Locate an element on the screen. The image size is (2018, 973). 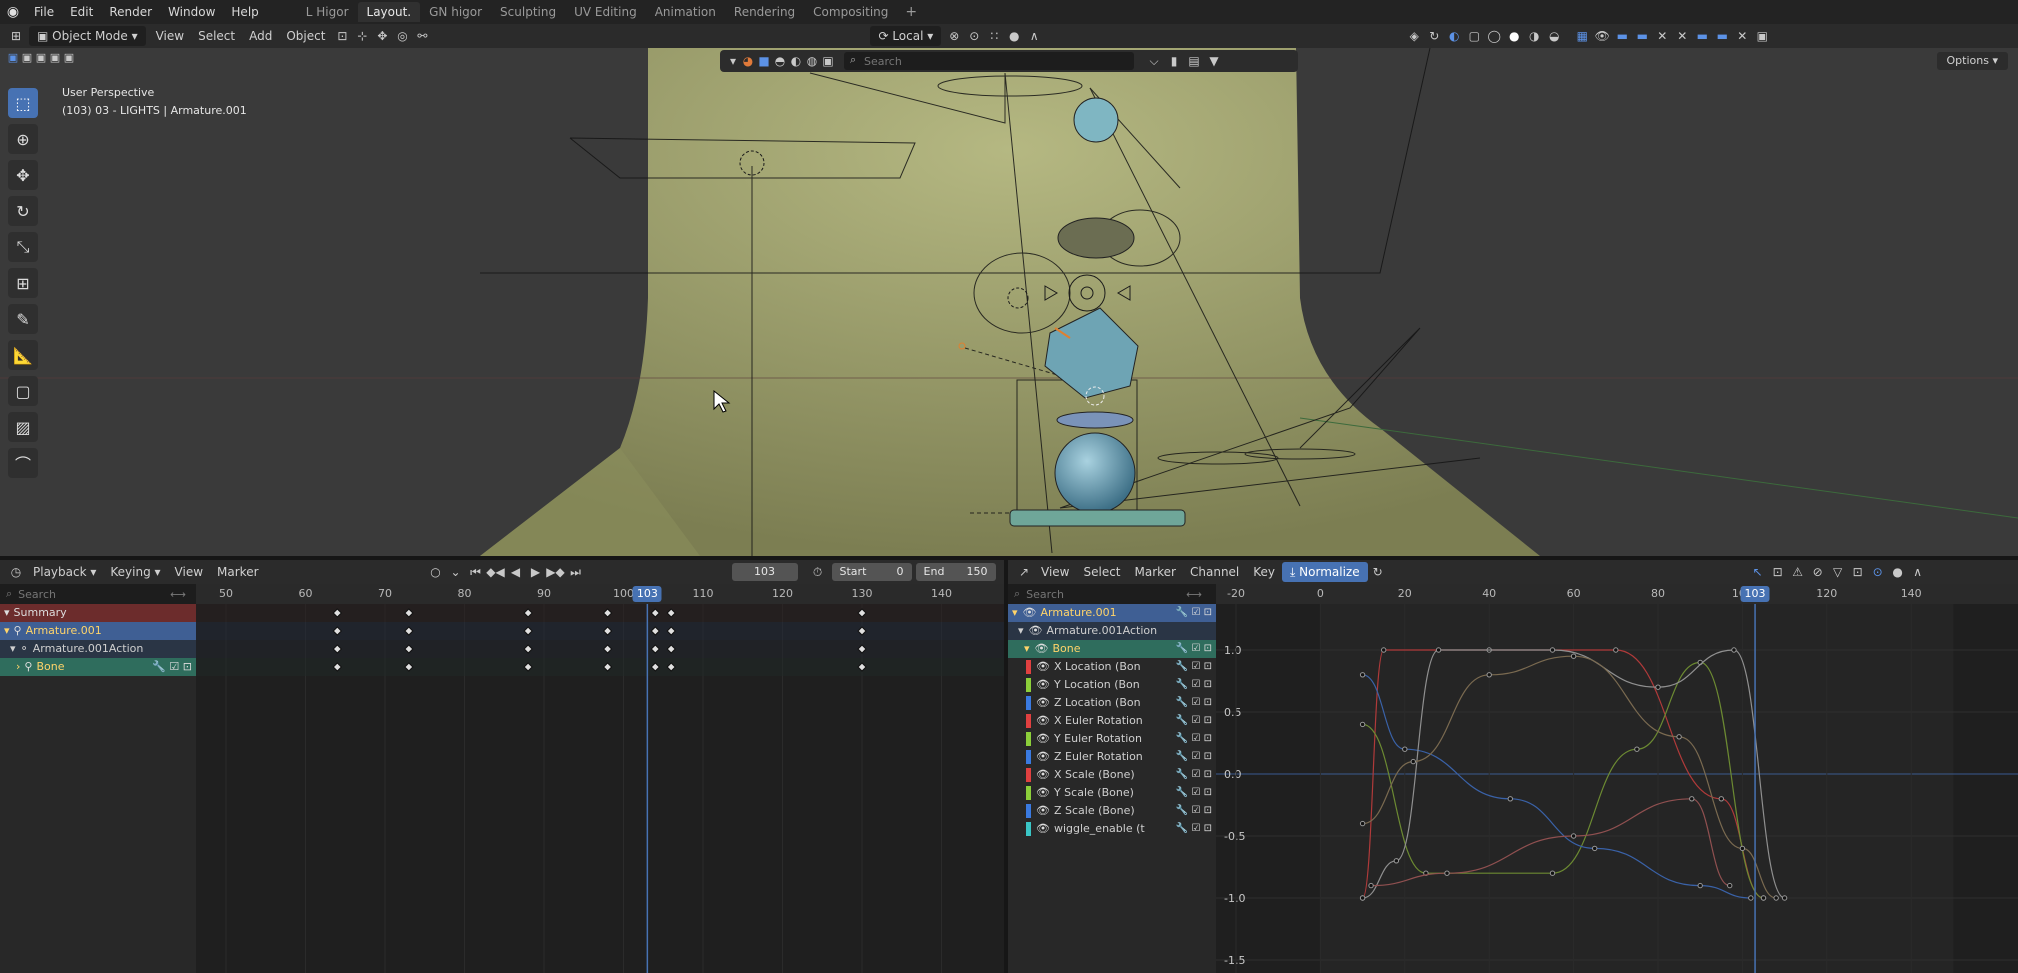
fcurve-channel: 👁 Z Scale (Bone) 🔧 ☑ ⊡ is located at coordinates (1112, 811).